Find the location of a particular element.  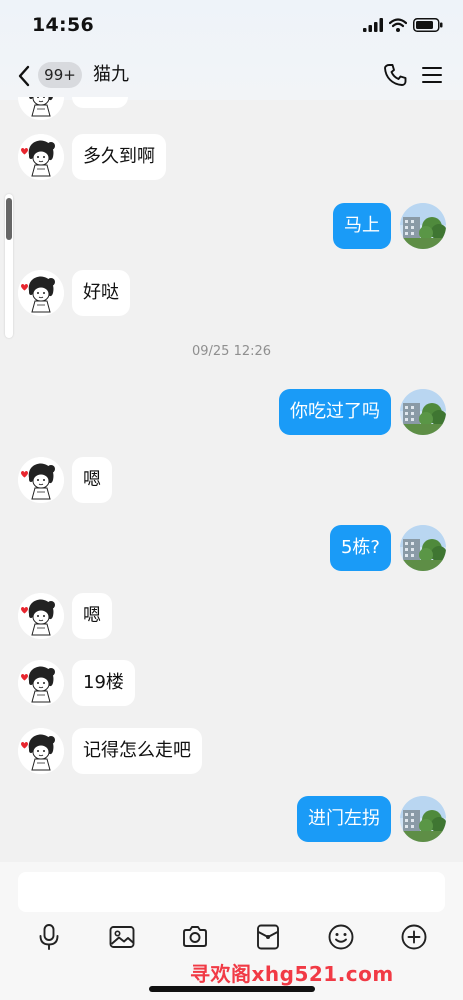

scroll-indicator is located at coordinates (9, 266).